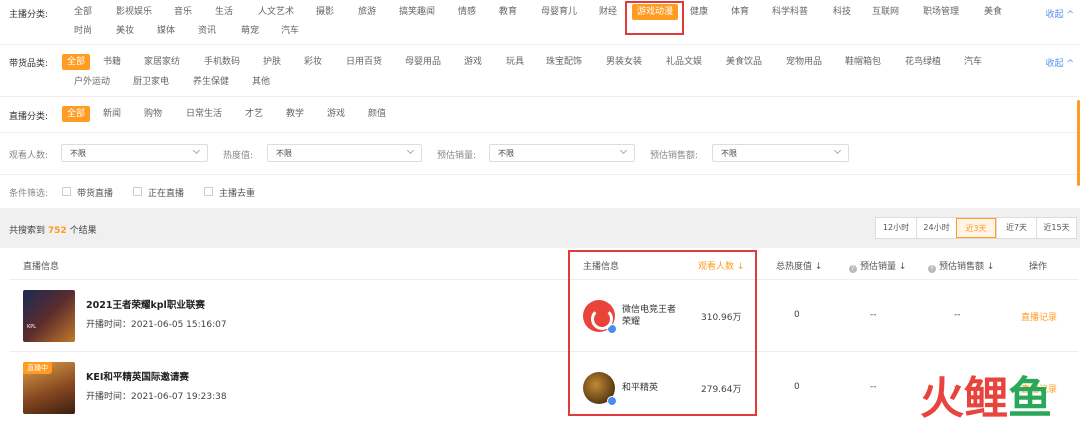  Describe the element at coordinates (1030, 397) in the screenshot. I see `watermark-char: 鱼` at that location.